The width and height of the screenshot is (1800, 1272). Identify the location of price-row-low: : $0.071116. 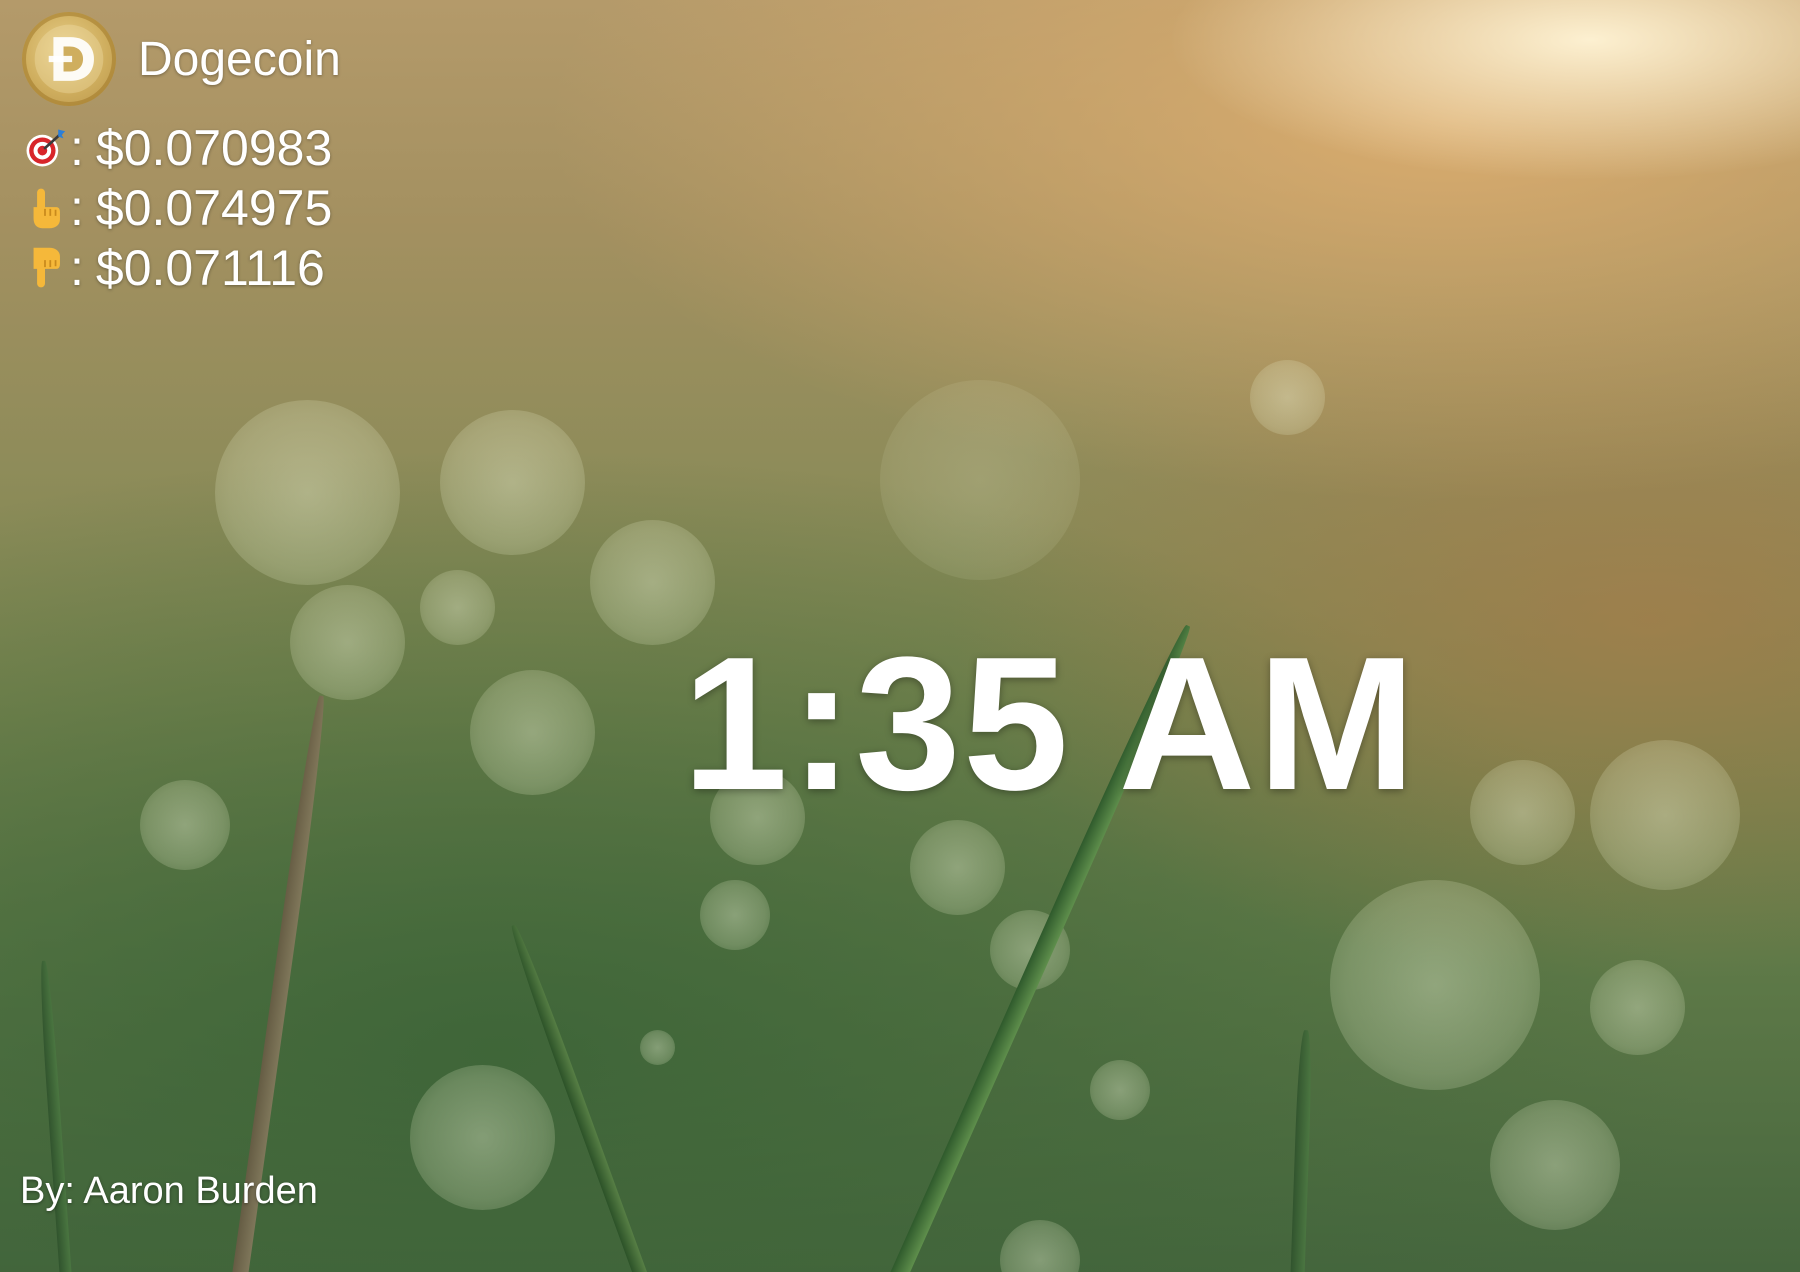
(176, 268).